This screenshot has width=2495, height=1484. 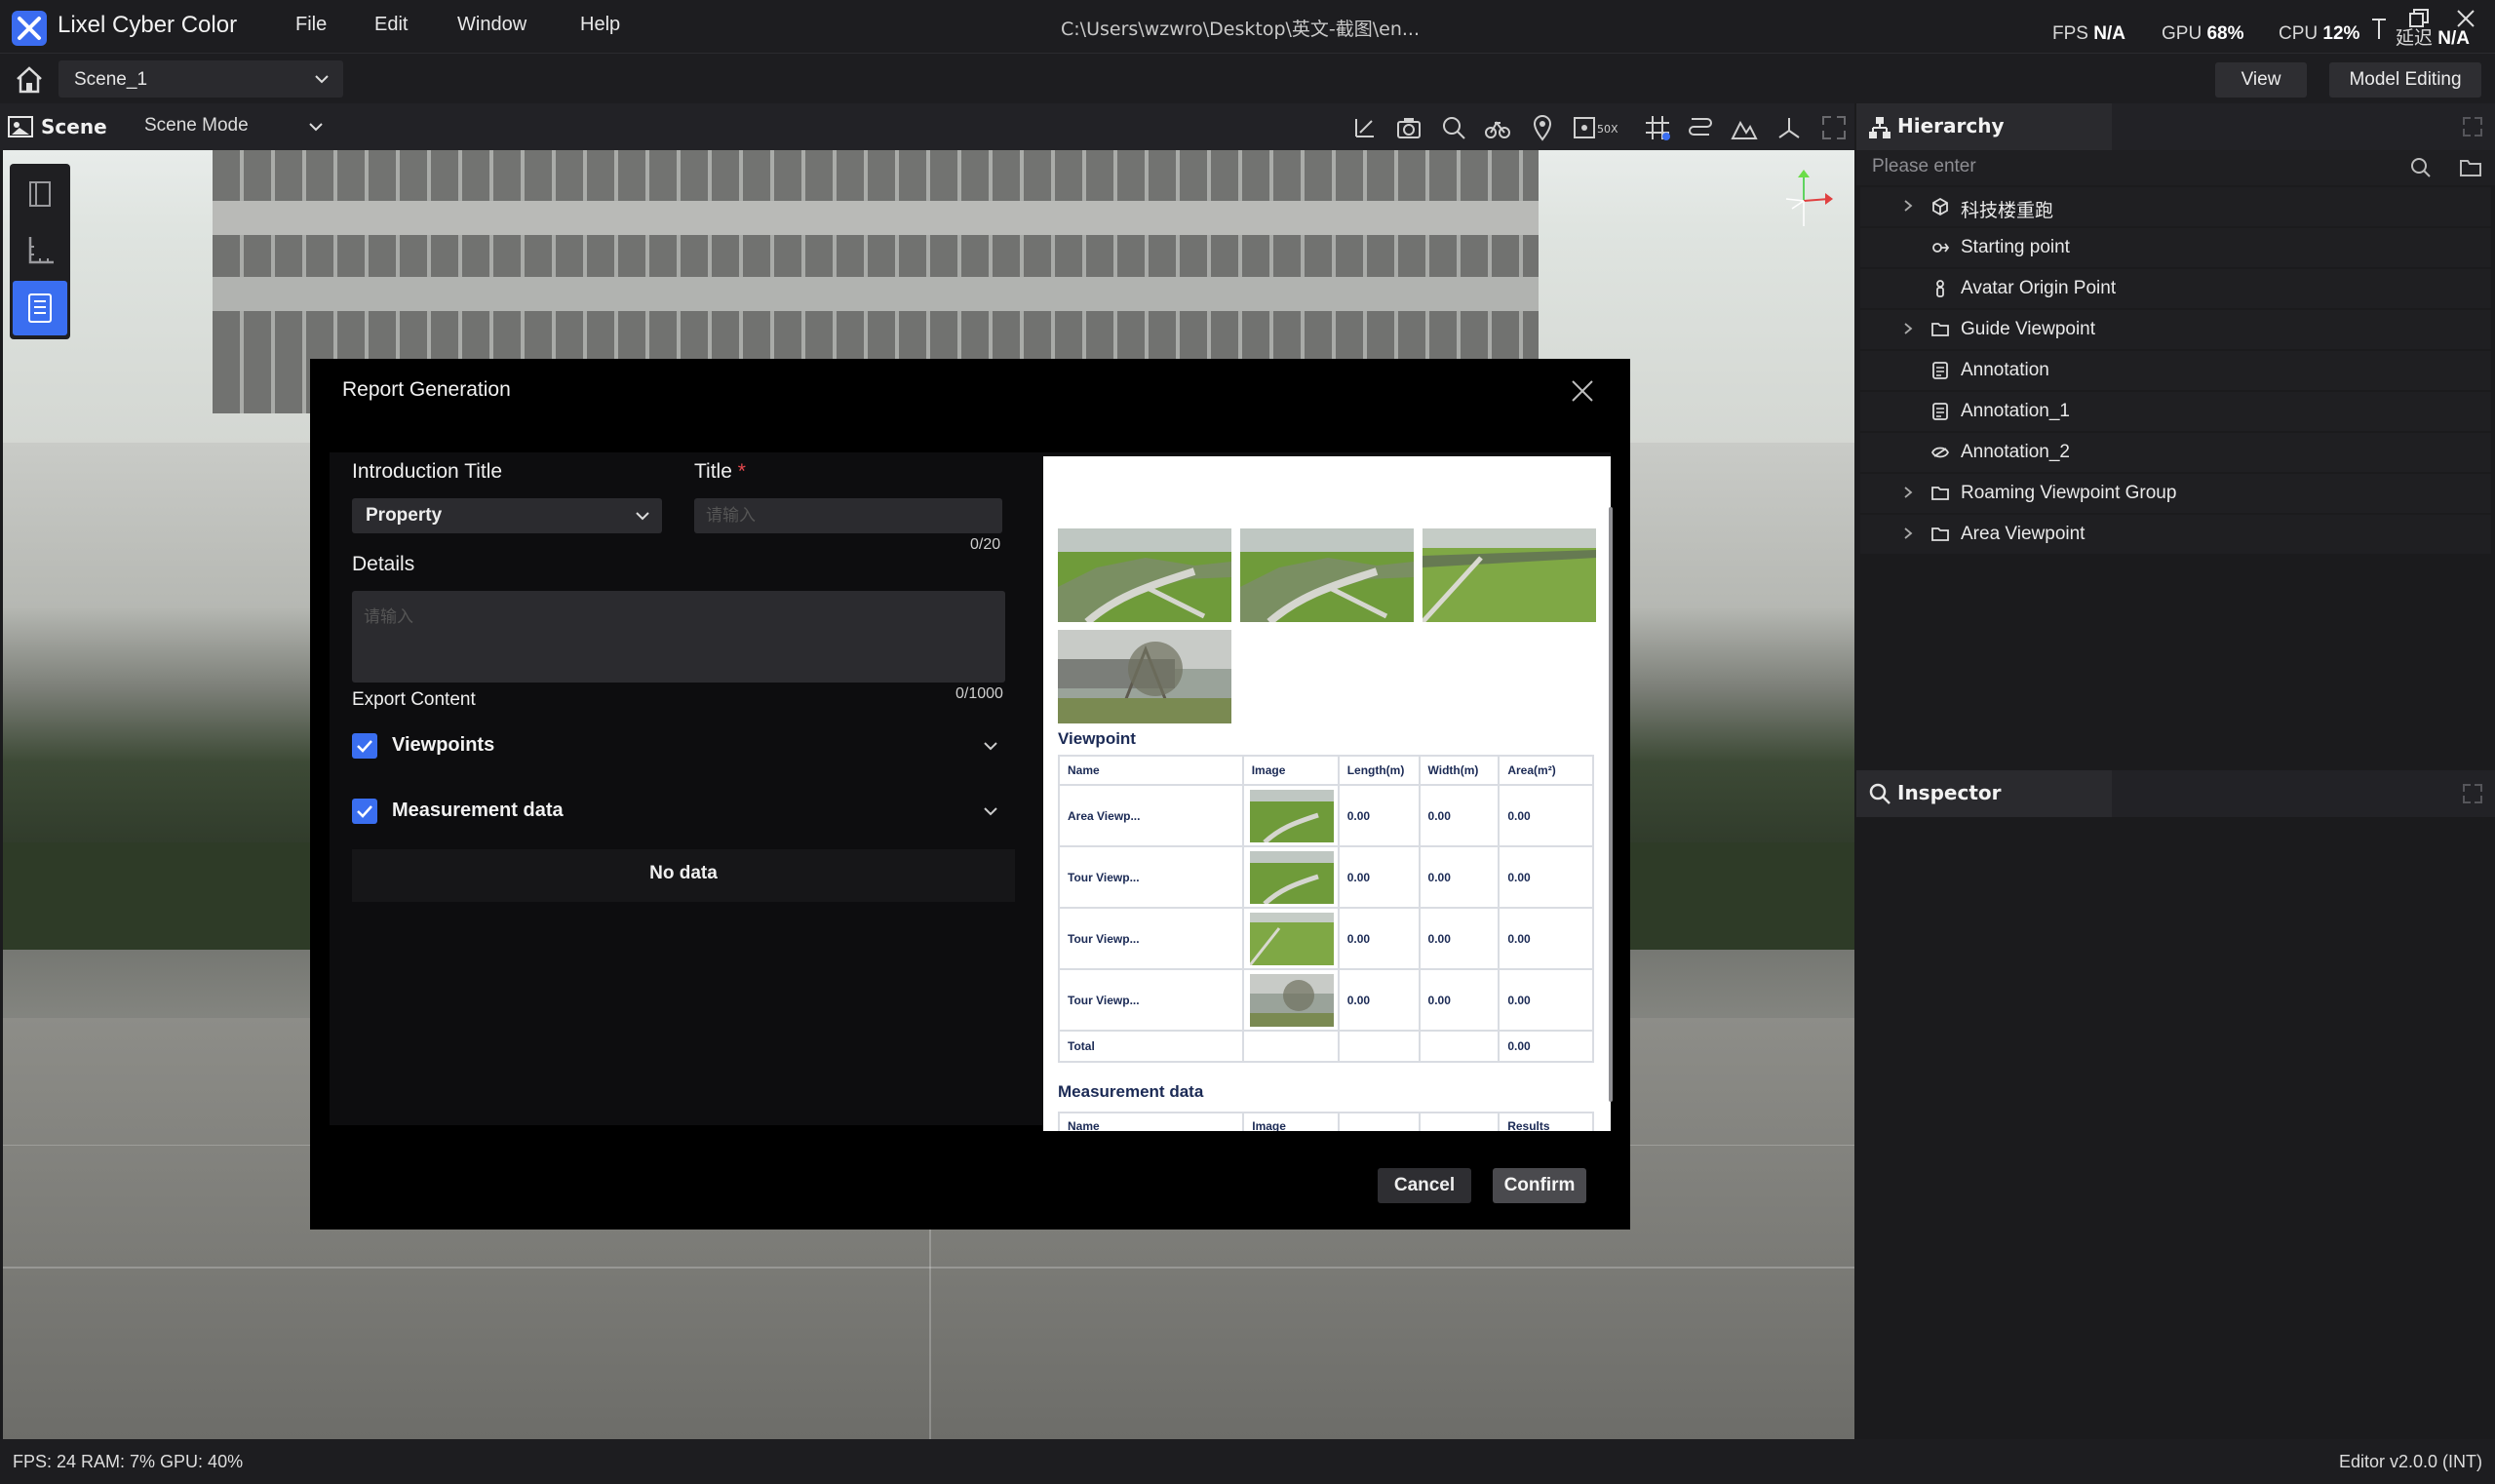 What do you see at coordinates (848, 515) in the screenshot?
I see `title-input` at bounding box center [848, 515].